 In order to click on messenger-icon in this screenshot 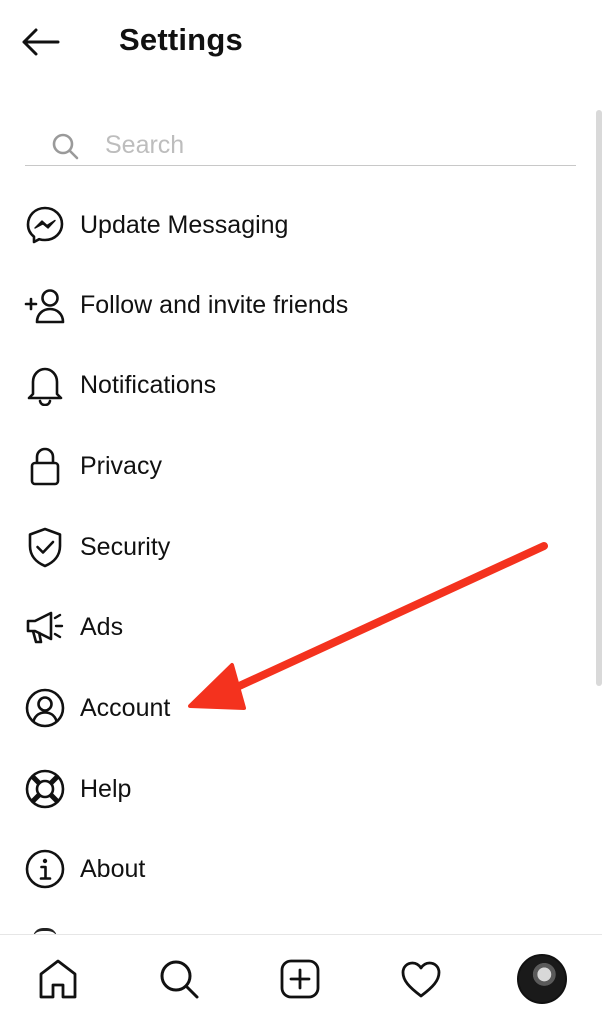, I will do `click(45, 225)`.